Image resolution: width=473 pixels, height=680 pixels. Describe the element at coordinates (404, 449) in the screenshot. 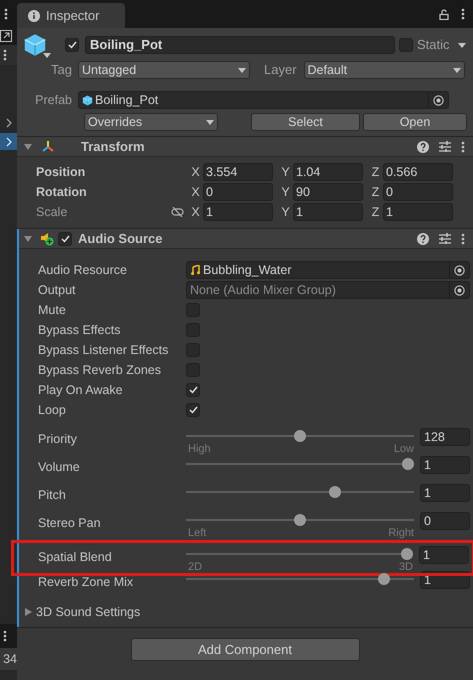

I see `slider-max-label: Low` at that location.